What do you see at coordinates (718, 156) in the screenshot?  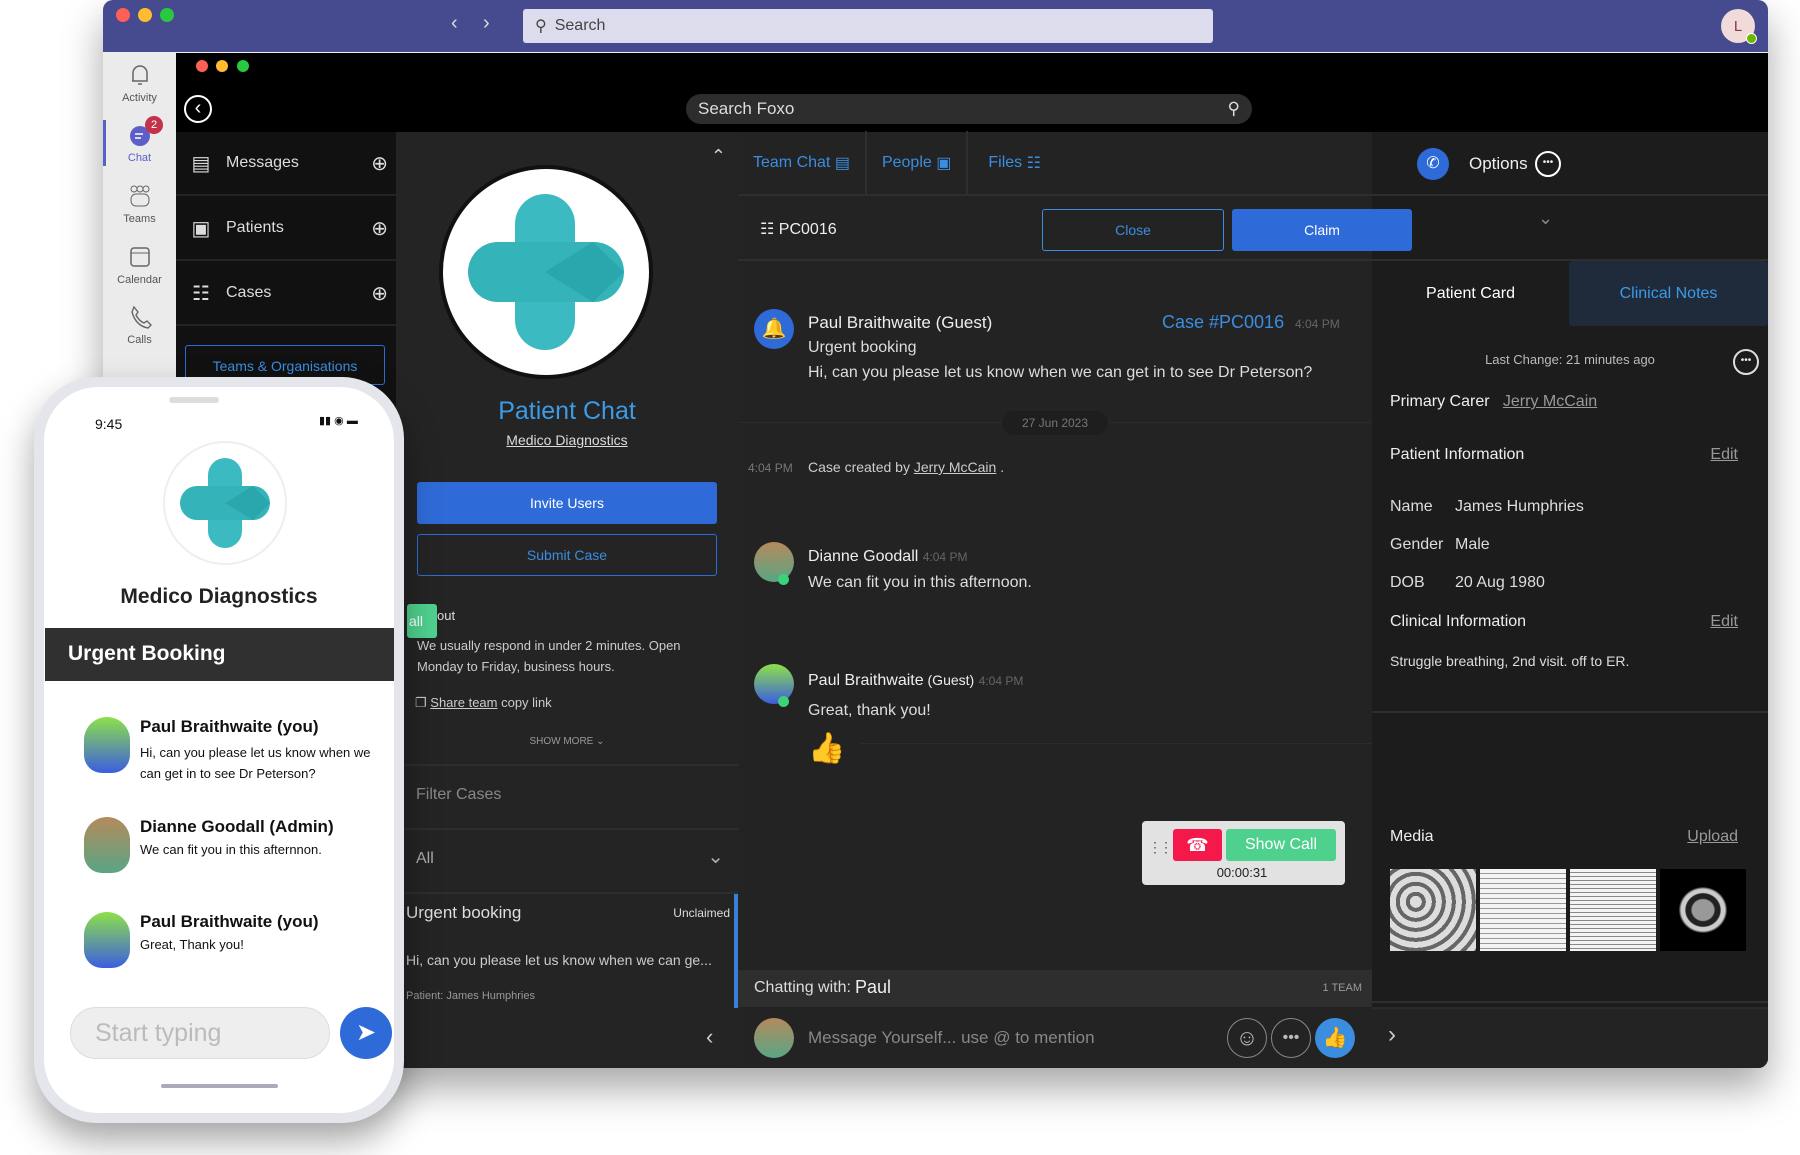 I see `collapse-chevron-icon: ⌃` at bounding box center [718, 156].